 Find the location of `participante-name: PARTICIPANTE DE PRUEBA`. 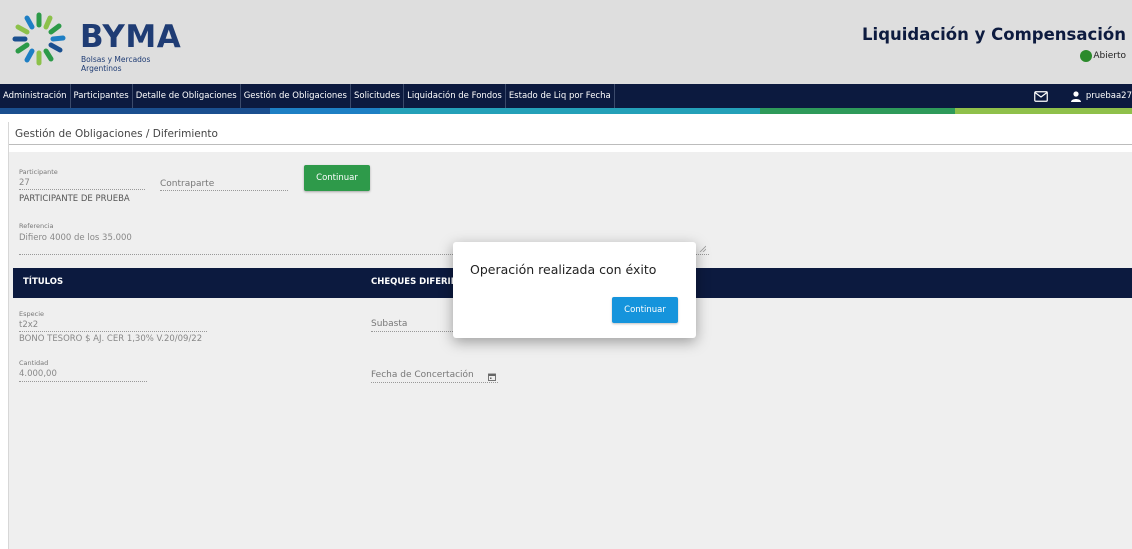

participante-name: PARTICIPANTE DE PRUEBA is located at coordinates (74, 199).